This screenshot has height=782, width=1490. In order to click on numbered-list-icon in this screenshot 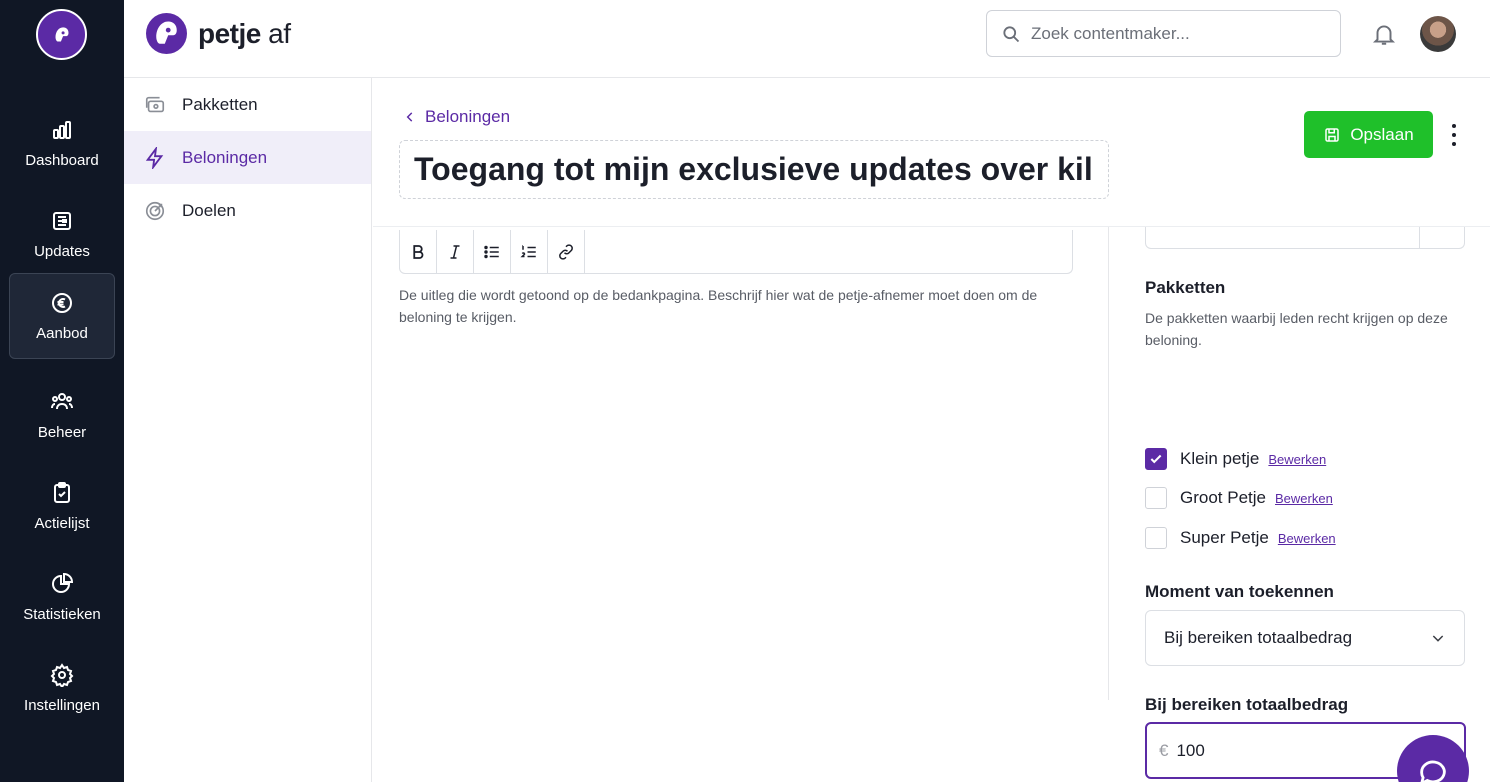, I will do `click(528, 250)`.